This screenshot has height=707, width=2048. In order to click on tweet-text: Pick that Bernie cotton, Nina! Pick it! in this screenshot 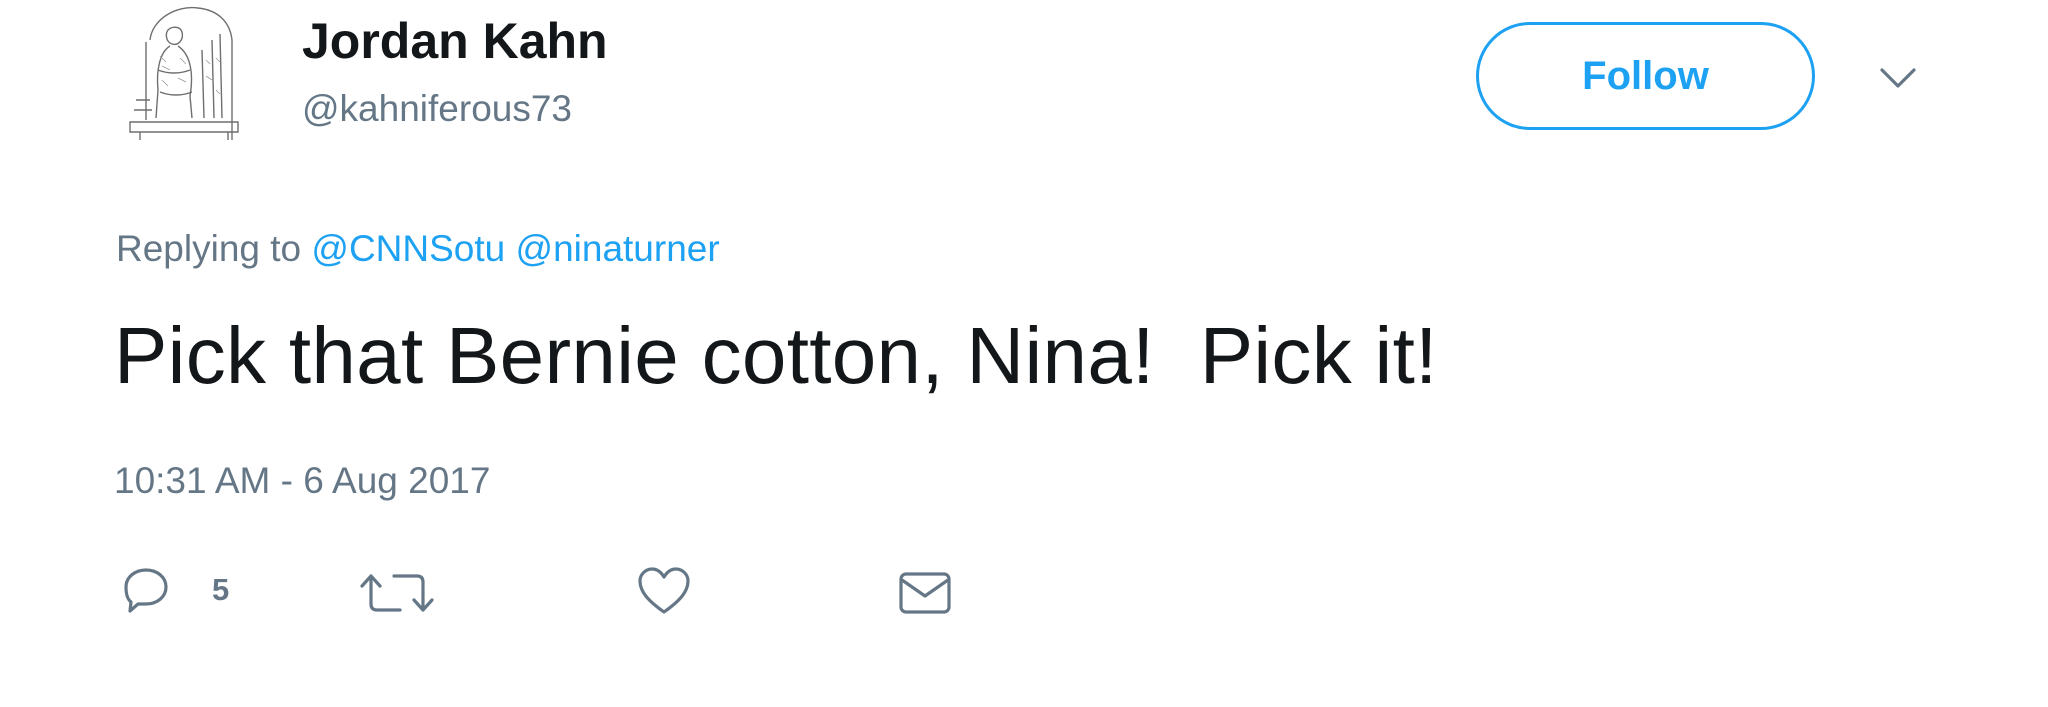, I will do `click(776, 355)`.